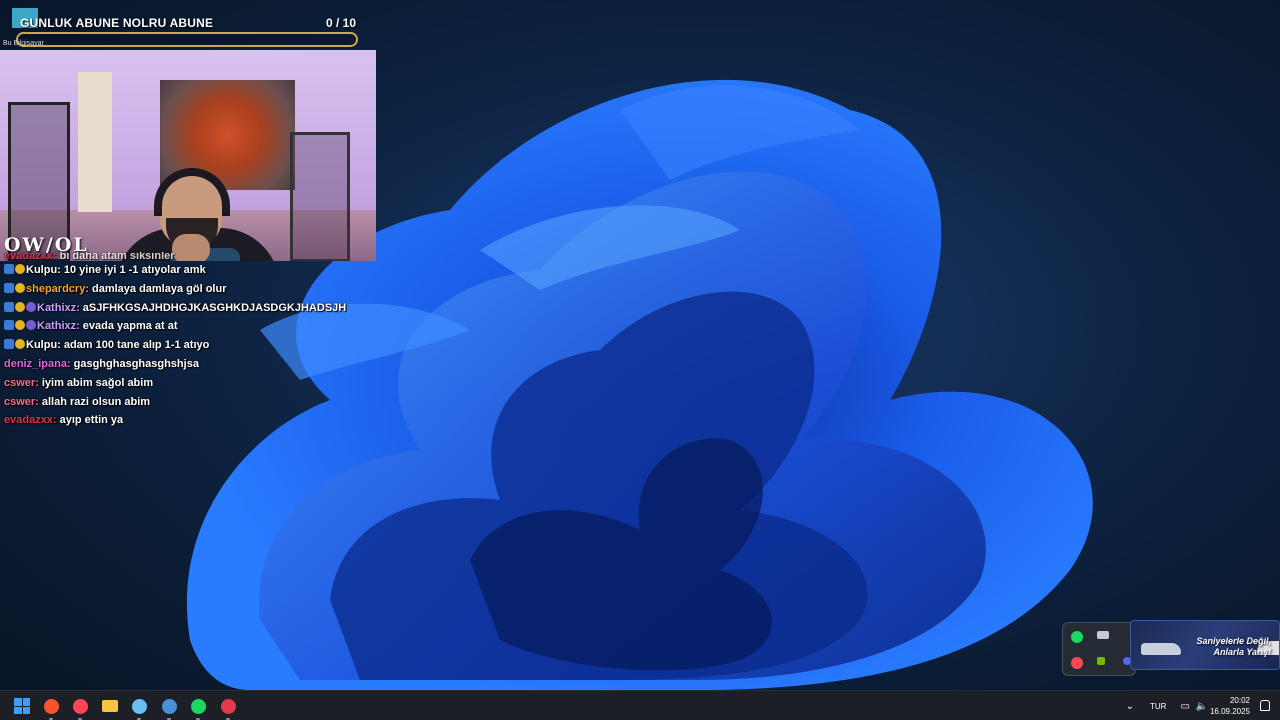 Image resolution: width=1280 pixels, height=720 pixels. What do you see at coordinates (190, 256) in the screenshot?
I see `chat-message: evadazxx: bi daha atam siksinler` at bounding box center [190, 256].